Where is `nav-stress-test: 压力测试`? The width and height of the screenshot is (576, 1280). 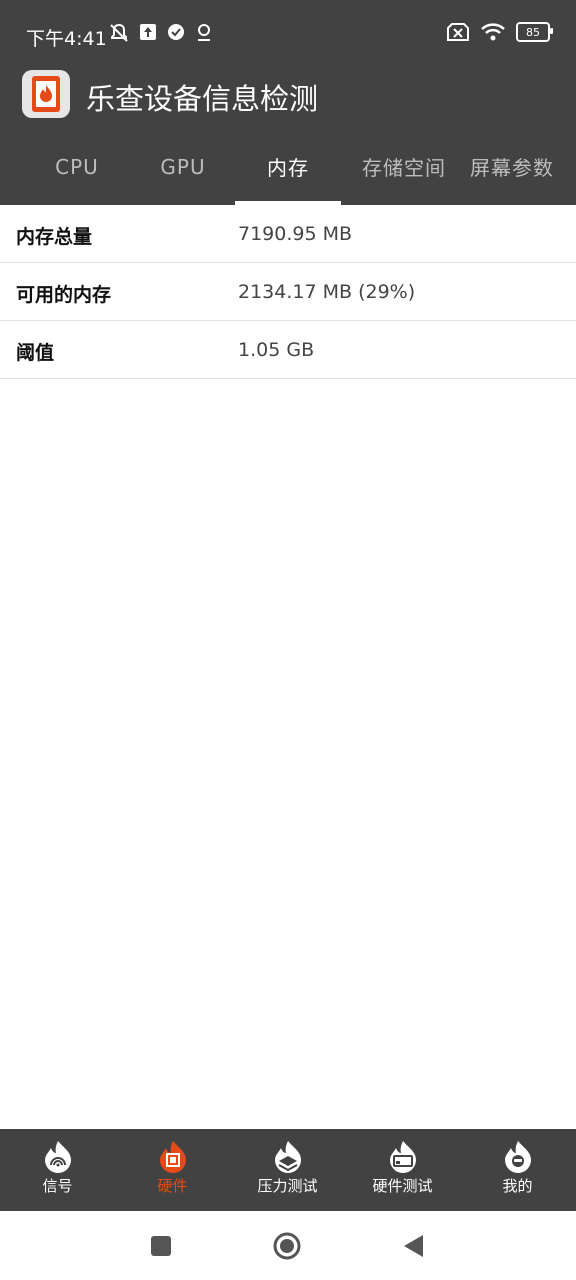
nav-stress-test: 压力测试 is located at coordinates (287, 1170).